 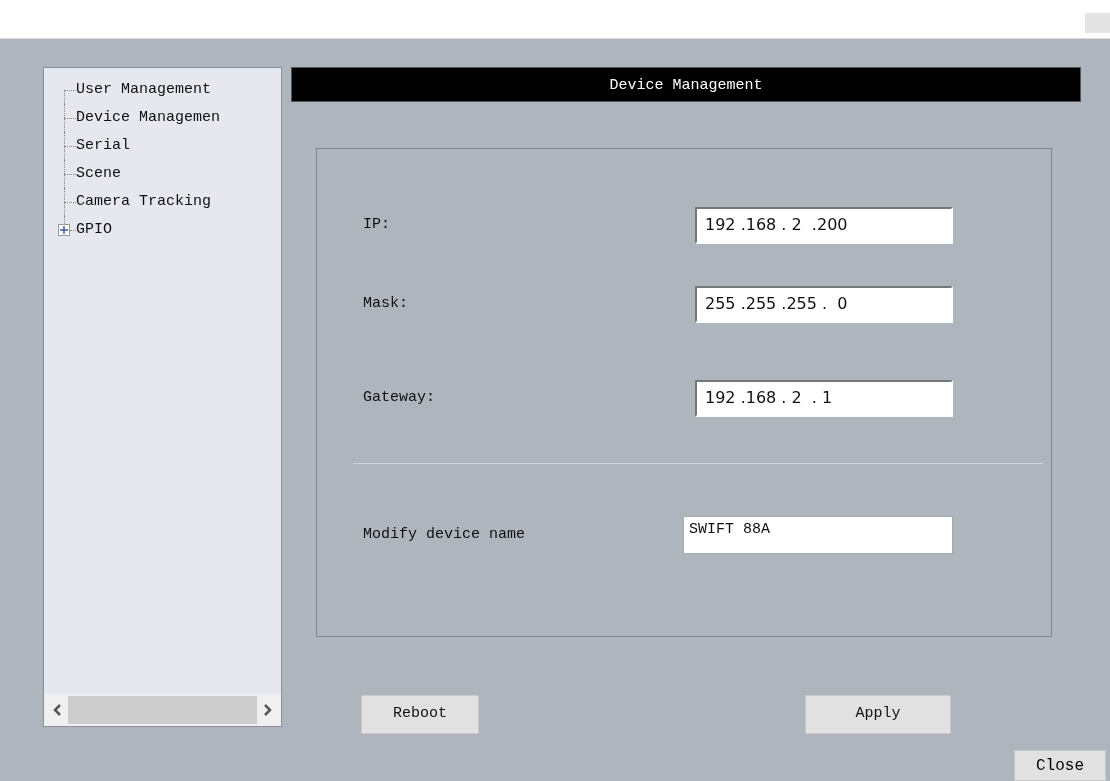 I want to click on field-label: Modify device name, so click(x=444, y=534).